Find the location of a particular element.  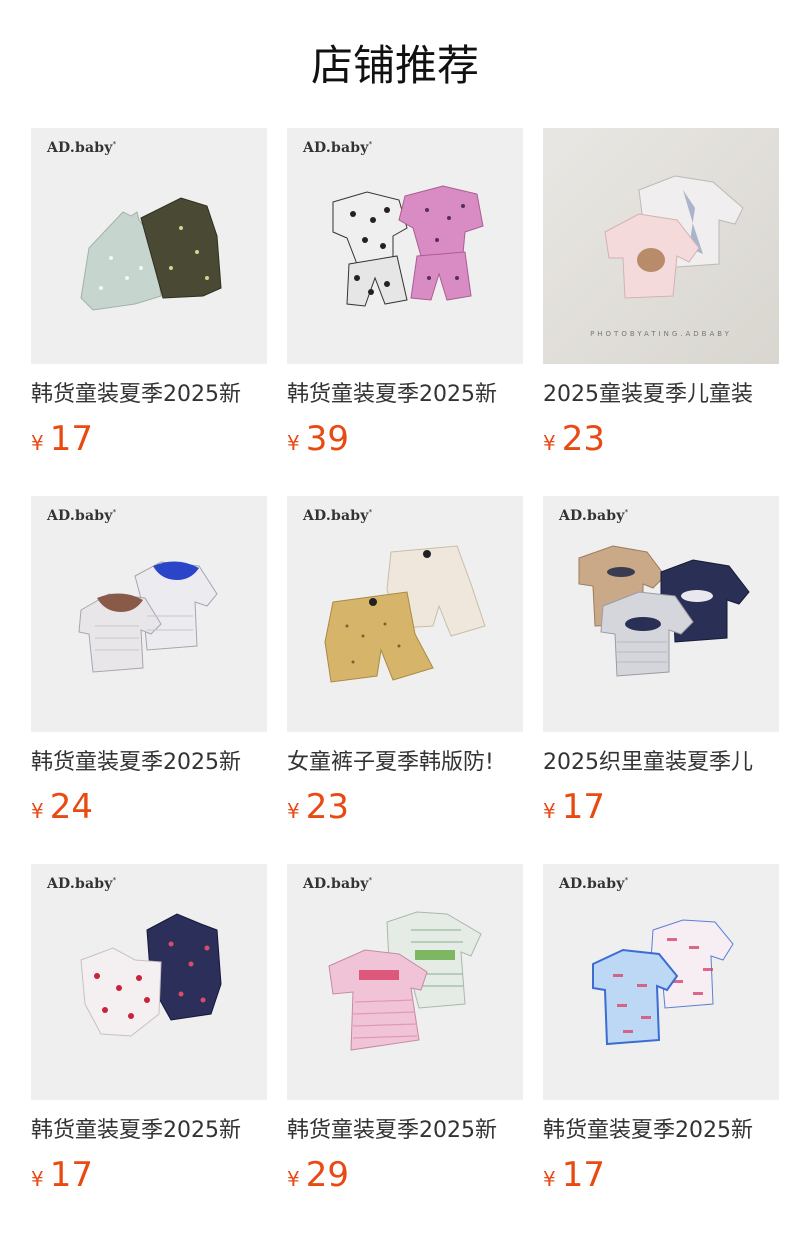

floral-camisole-tops-icon is located at coordinates (151, 254).